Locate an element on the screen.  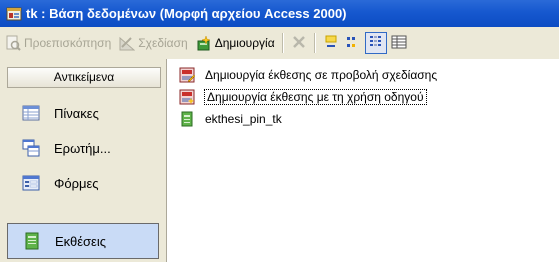
list-item-label: Δημιουργία έκθεσης με τη χρήση οδηγού is located at coordinates (315, 97).